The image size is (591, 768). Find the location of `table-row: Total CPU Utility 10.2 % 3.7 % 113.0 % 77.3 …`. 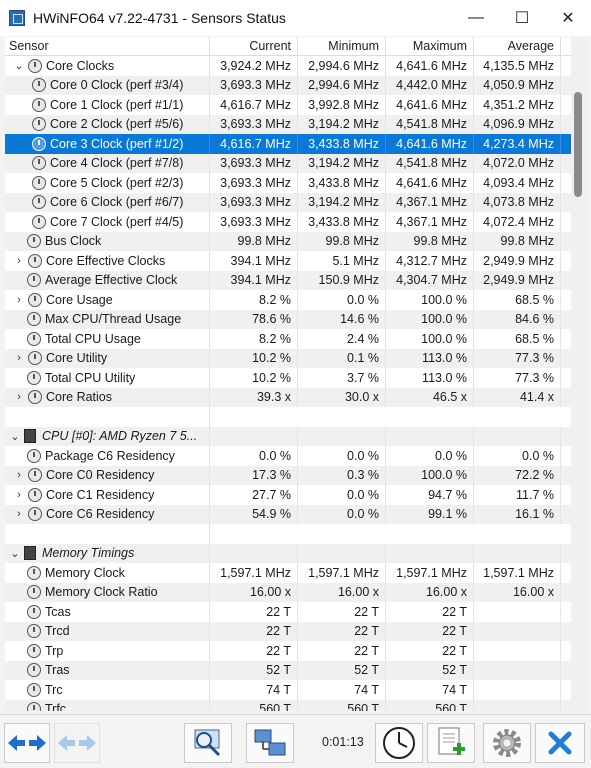

table-row: Total CPU Utility 10.2 % 3.7 % 113.0 % 77.3 … is located at coordinates (288, 378).